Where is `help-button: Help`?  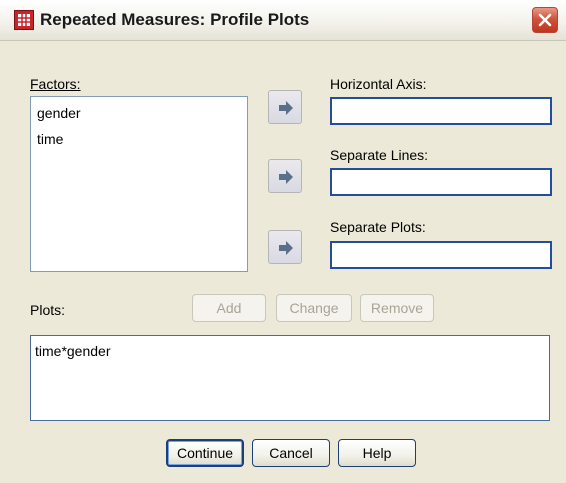 help-button: Help is located at coordinates (377, 453).